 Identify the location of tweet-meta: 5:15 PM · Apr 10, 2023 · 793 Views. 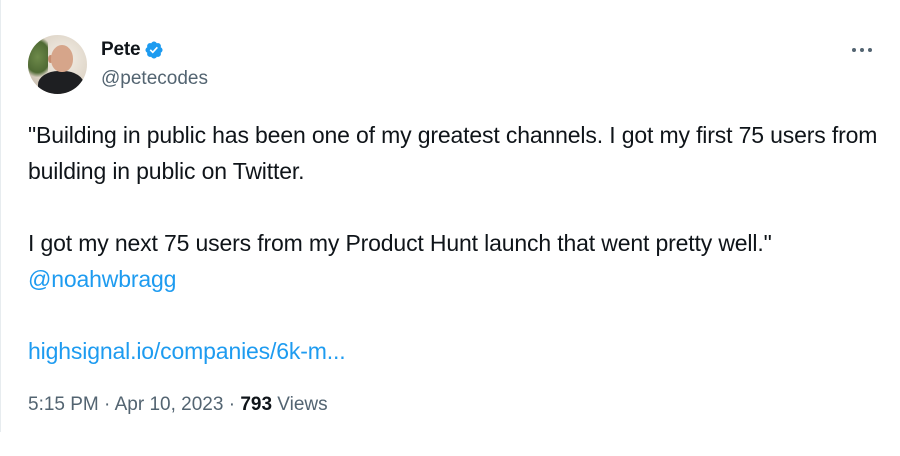
(178, 405).